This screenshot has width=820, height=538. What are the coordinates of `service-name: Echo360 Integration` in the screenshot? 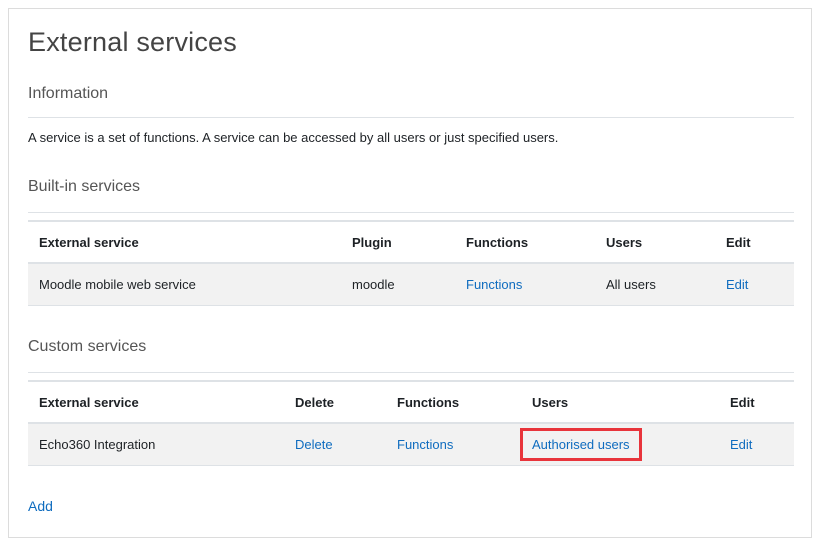 It's located at (97, 444).